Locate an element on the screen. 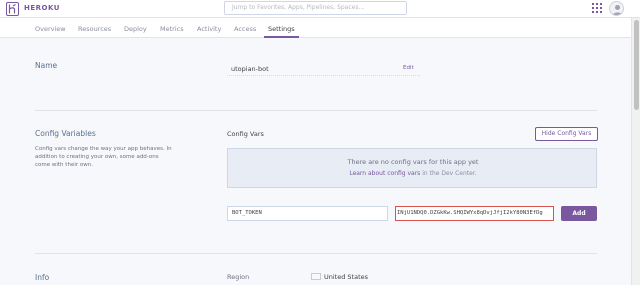 The image size is (640, 285). tab-activity: Activity is located at coordinates (209, 29).